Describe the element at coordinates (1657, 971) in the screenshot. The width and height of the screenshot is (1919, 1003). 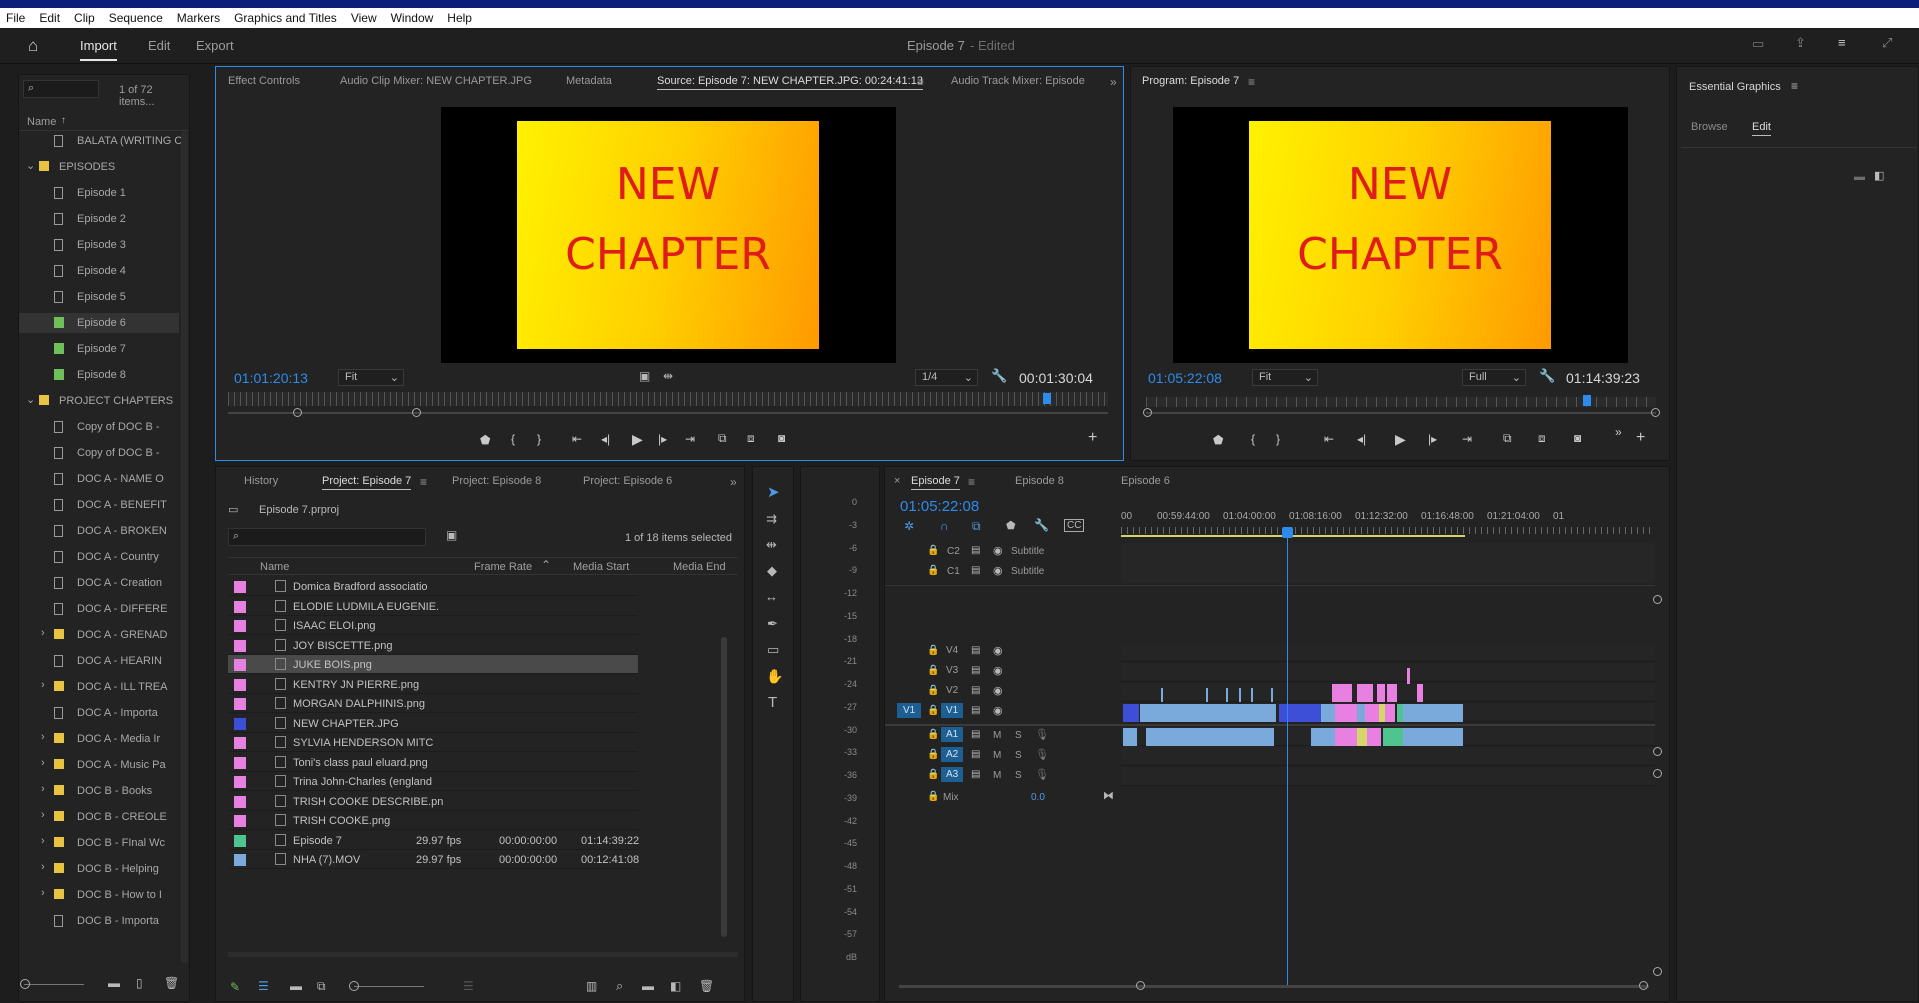
I see `timeline-scroll-handle-v4` at that location.